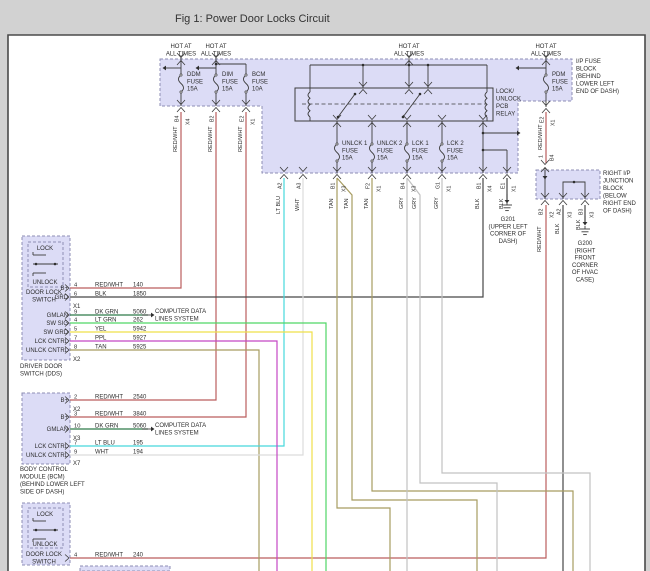  I want to click on dds-name: SWITCH (DDS), so click(41, 375).